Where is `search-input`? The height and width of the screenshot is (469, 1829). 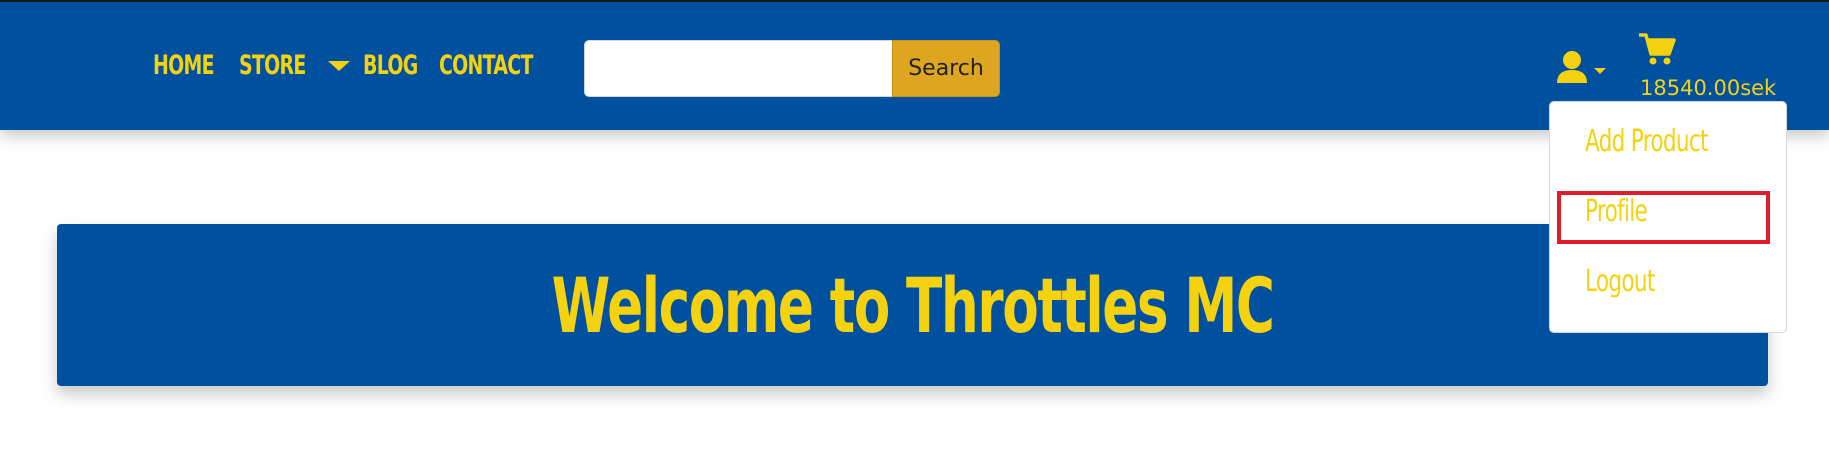 search-input is located at coordinates (738, 68).